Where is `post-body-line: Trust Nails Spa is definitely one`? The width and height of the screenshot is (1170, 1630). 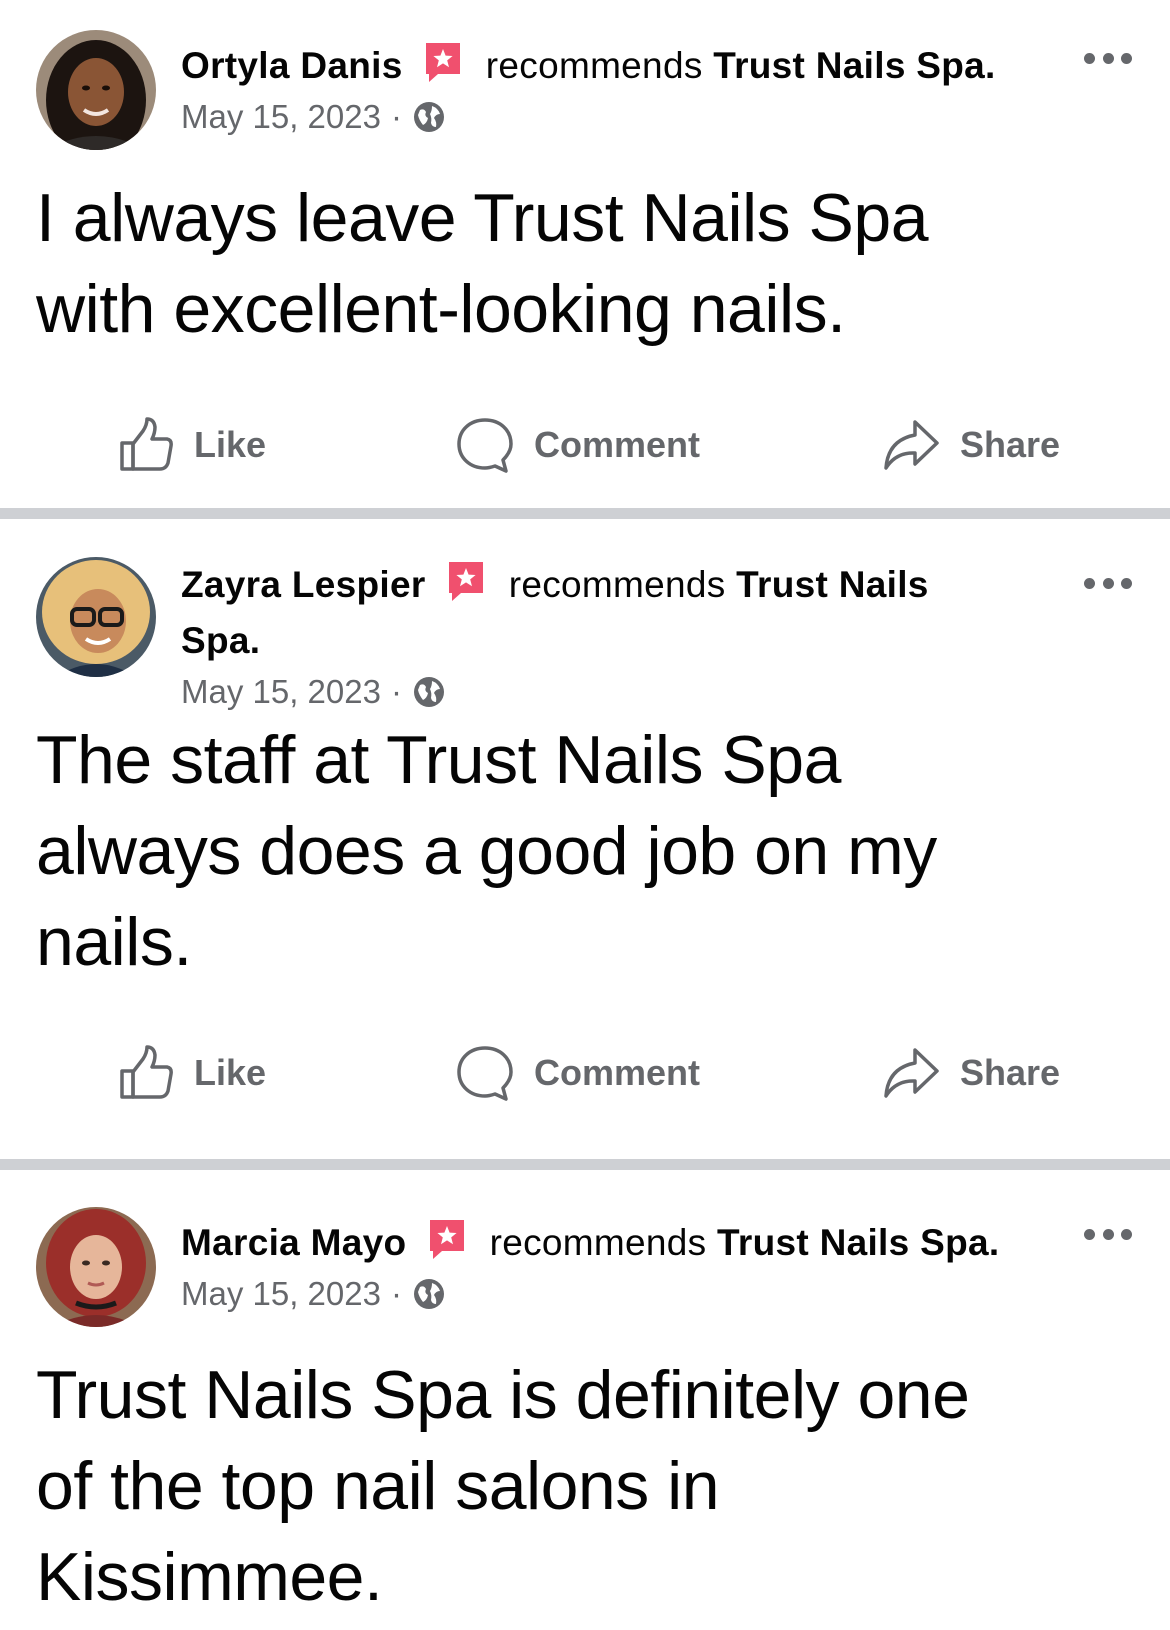 post-body-line: Trust Nails Spa is definitely one is located at coordinates (503, 1395).